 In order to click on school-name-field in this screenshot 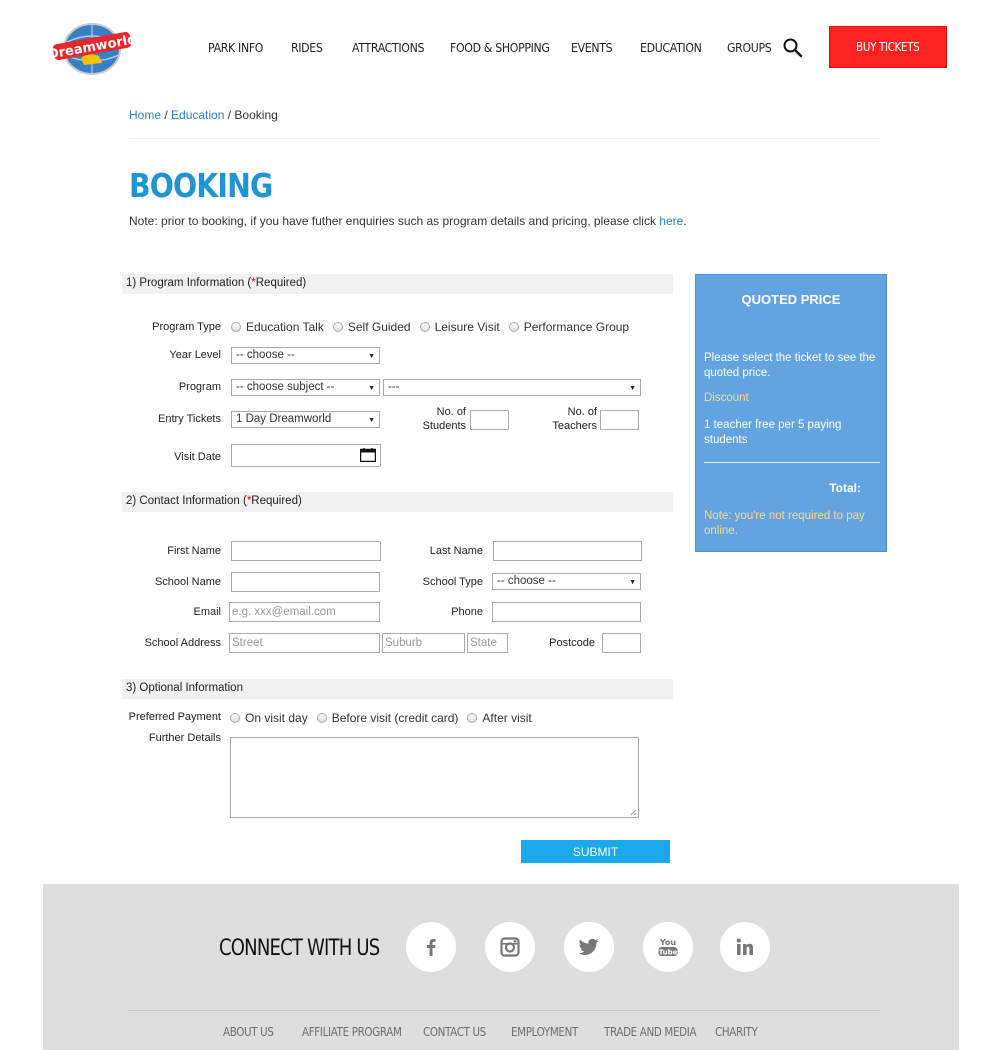, I will do `click(305, 582)`.